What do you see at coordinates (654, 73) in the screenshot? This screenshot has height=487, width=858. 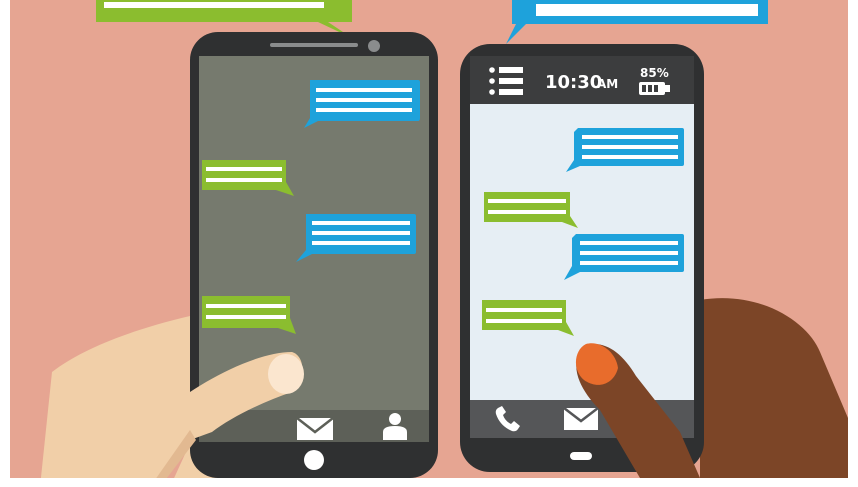 I see `battery-percent: 85%` at bounding box center [654, 73].